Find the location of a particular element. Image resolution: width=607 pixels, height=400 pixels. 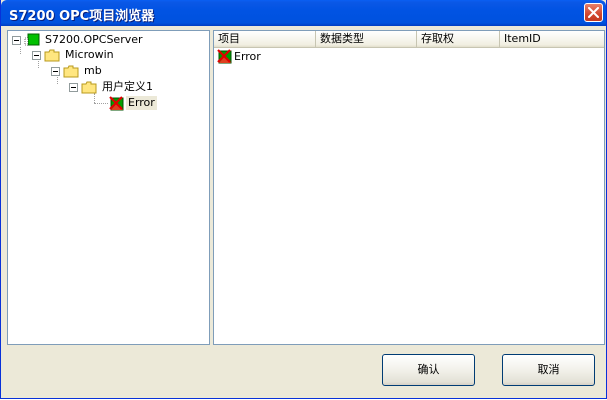

close-icon is located at coordinates (593, 12).